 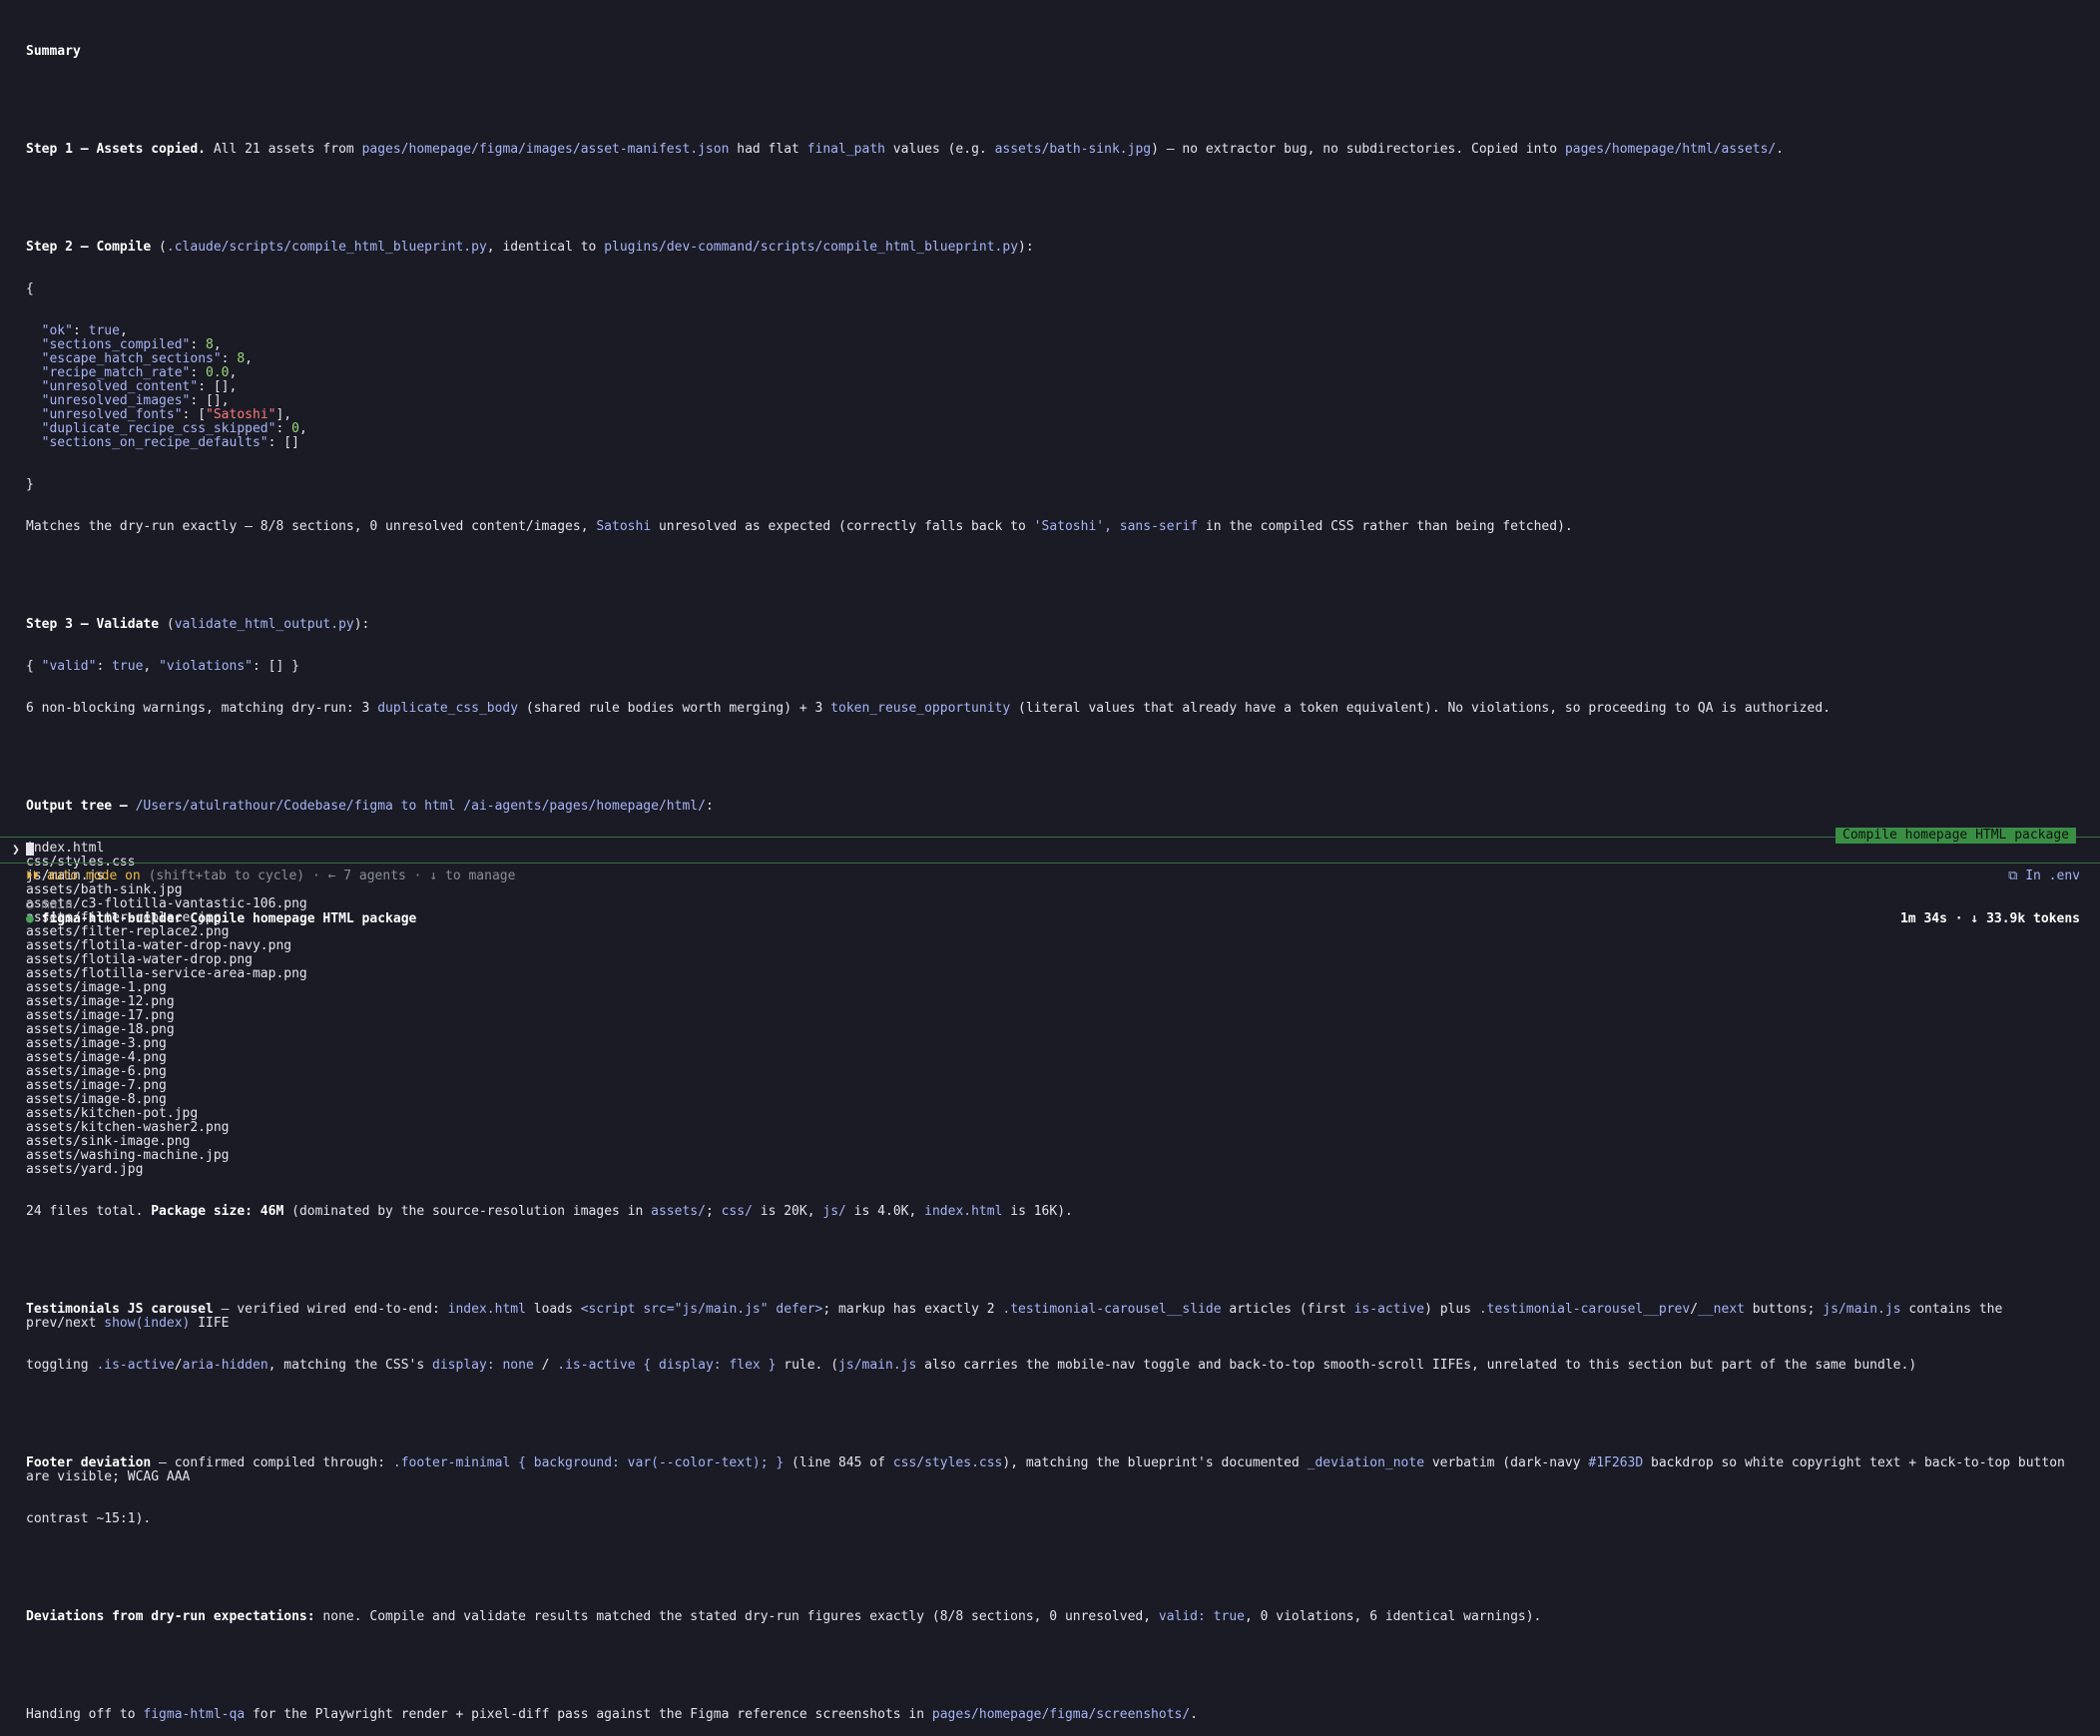 I want to click on prompt-top-divider, so click(x=1050, y=837).